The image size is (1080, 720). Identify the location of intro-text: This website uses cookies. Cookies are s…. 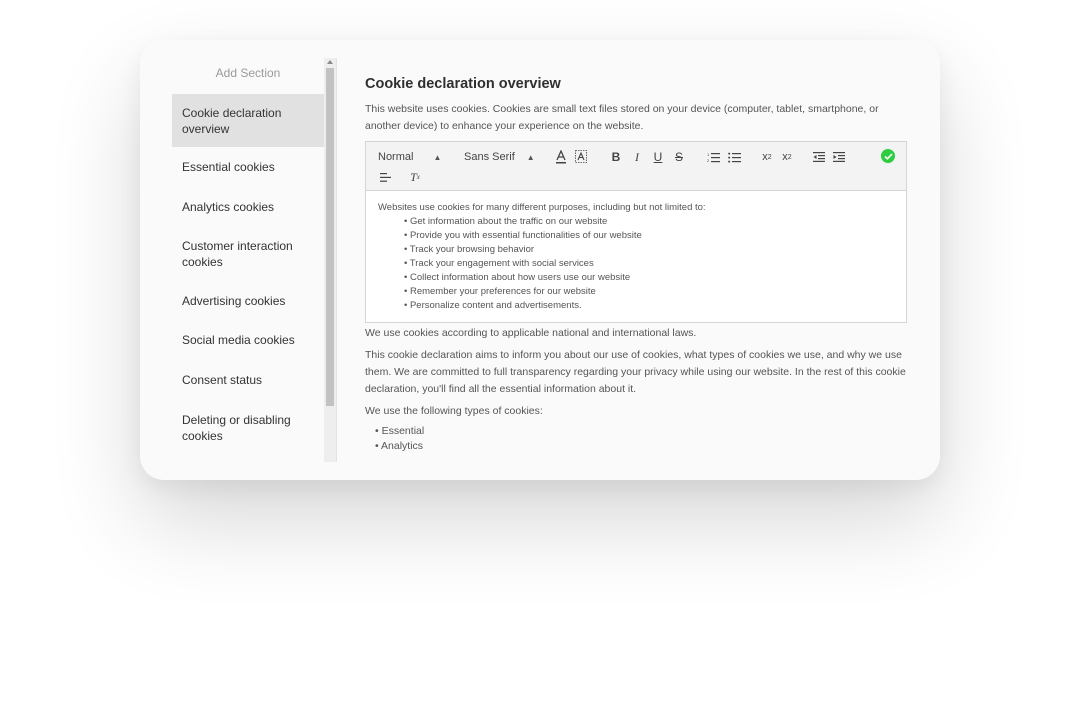
(622, 117).